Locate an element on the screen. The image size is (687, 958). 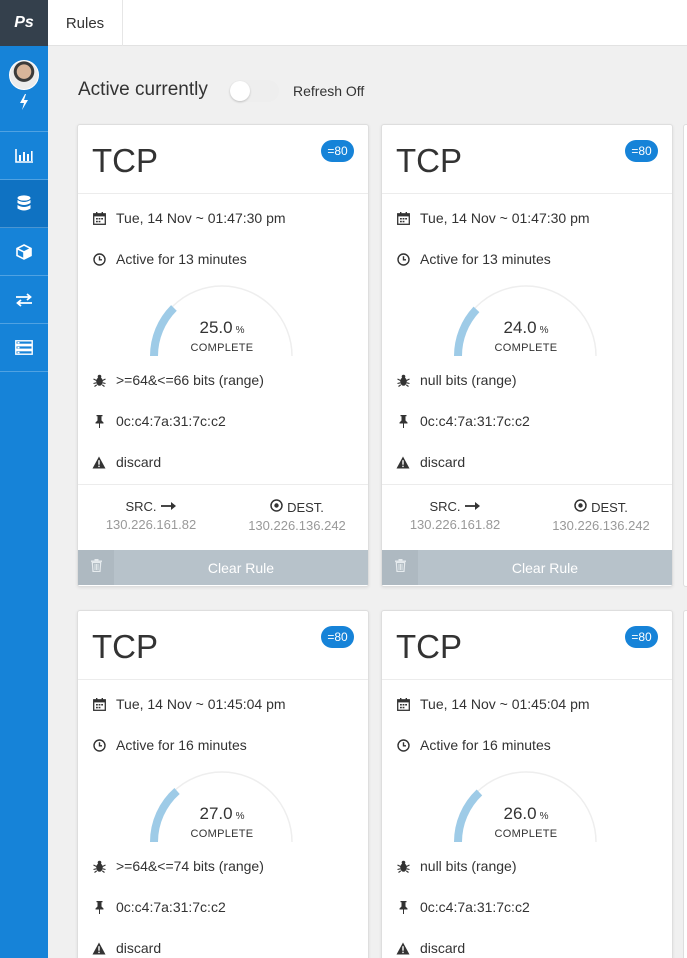
tab-rules: Rules is located at coordinates (85, 23).